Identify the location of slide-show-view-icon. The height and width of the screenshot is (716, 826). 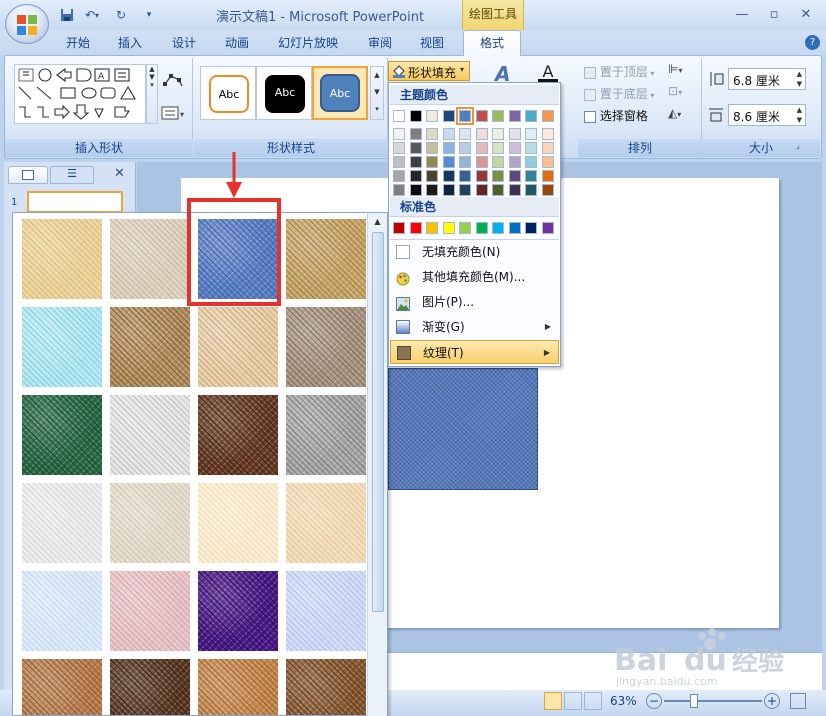
(593, 701).